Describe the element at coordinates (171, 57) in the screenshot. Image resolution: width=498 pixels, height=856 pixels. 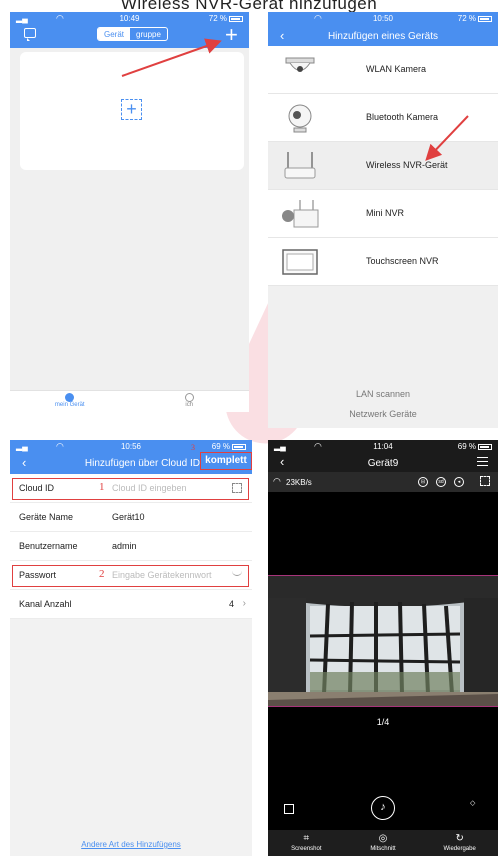
I see `arrow-to-add-button` at that location.